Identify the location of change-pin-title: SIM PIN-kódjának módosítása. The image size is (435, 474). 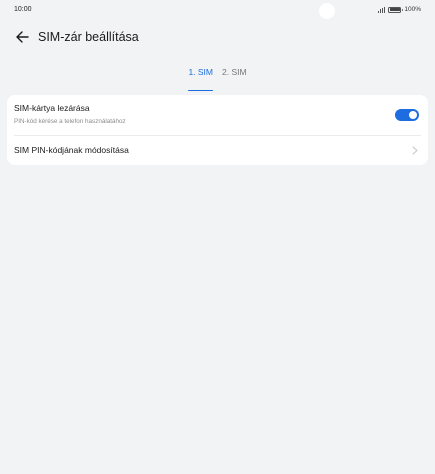
(71, 150).